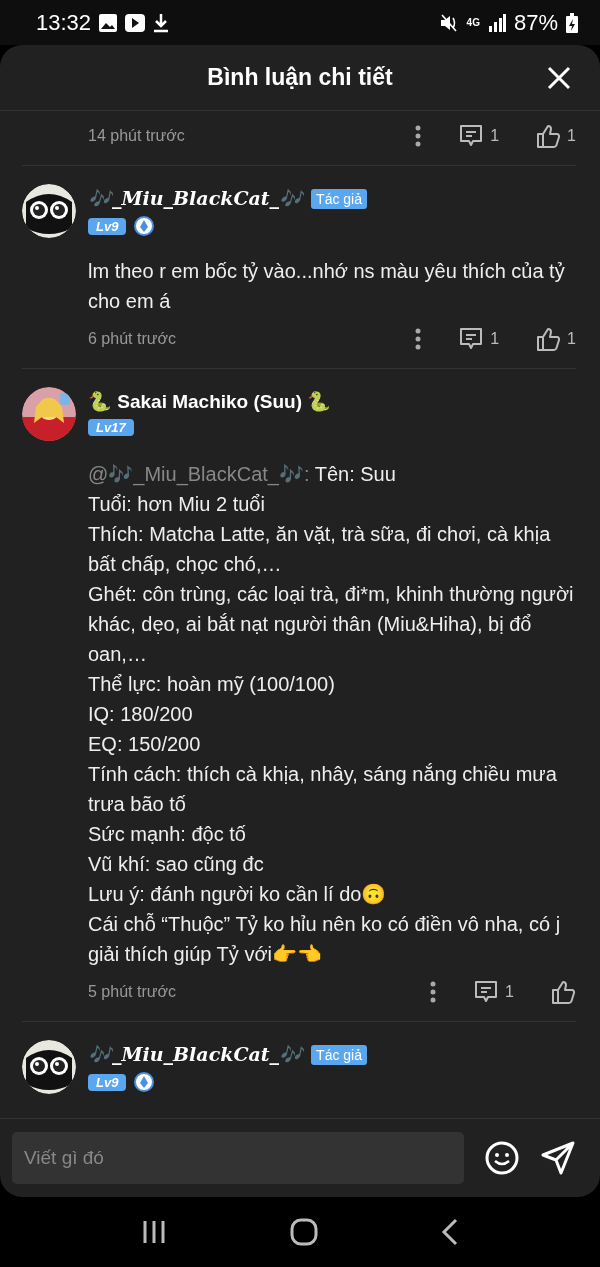  I want to click on timestamp: 14 phút trước, so click(137, 136).